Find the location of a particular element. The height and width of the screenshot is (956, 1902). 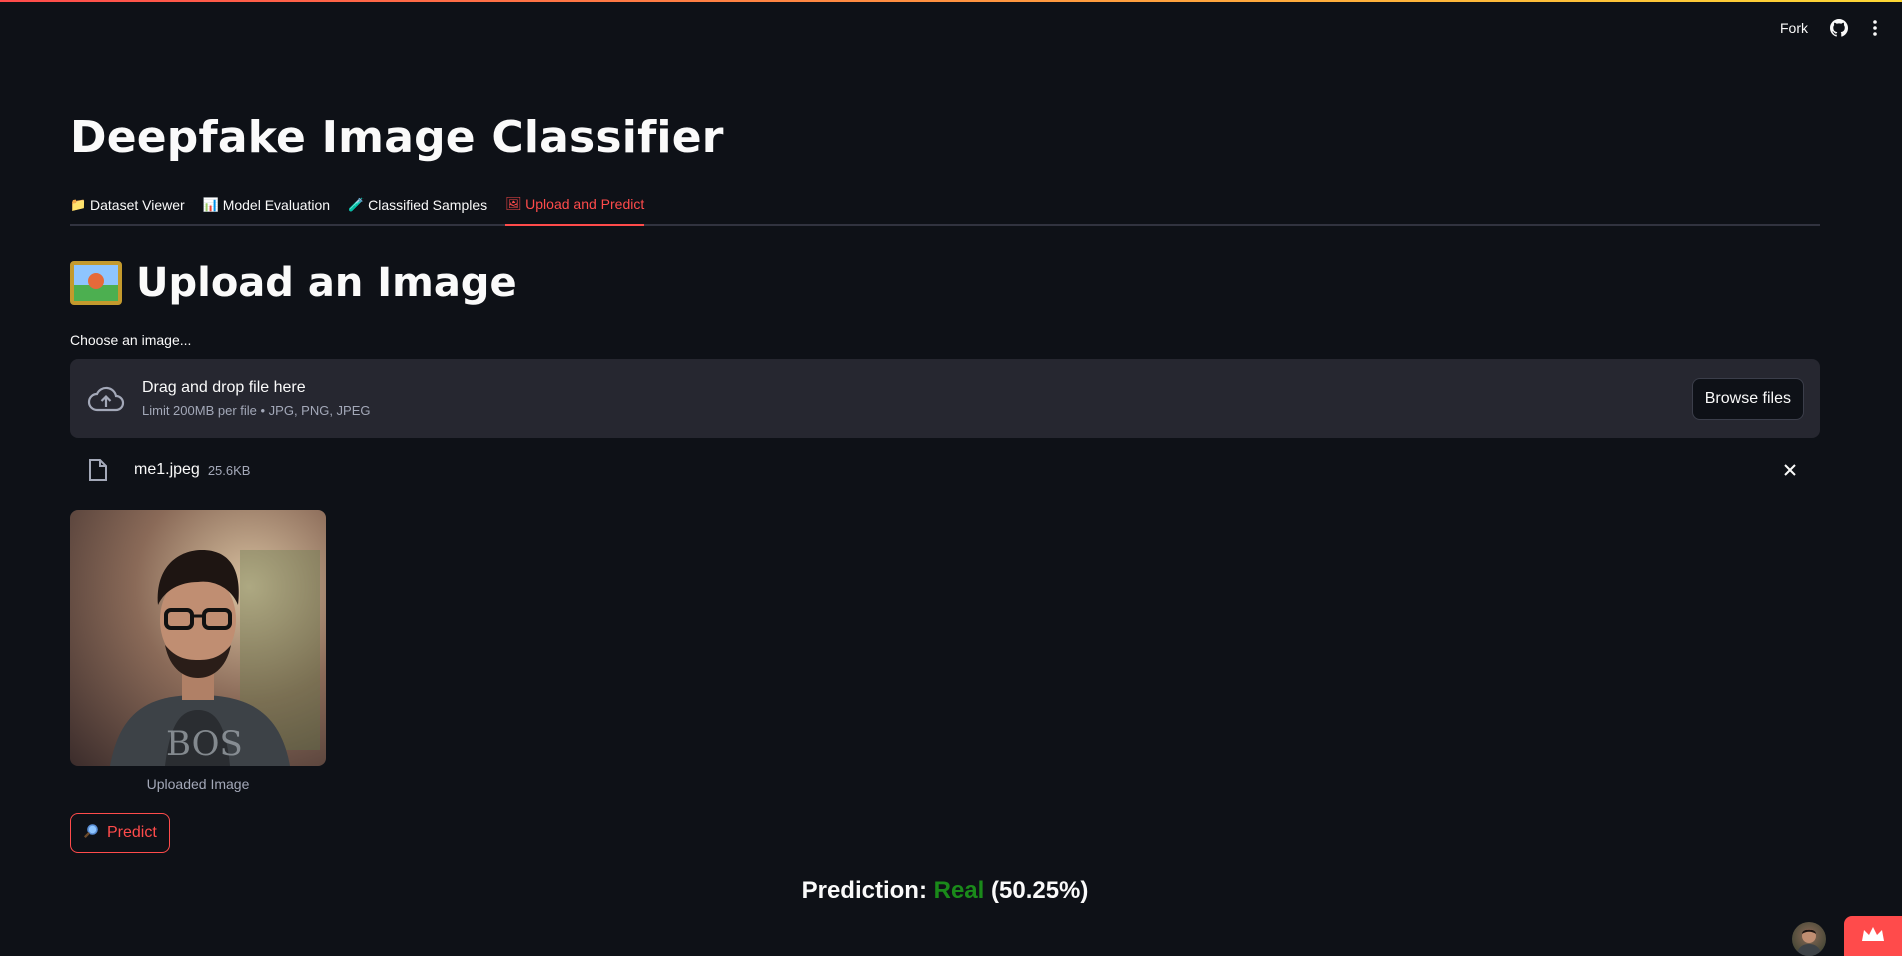

predict-button: Predict is located at coordinates (120, 833).